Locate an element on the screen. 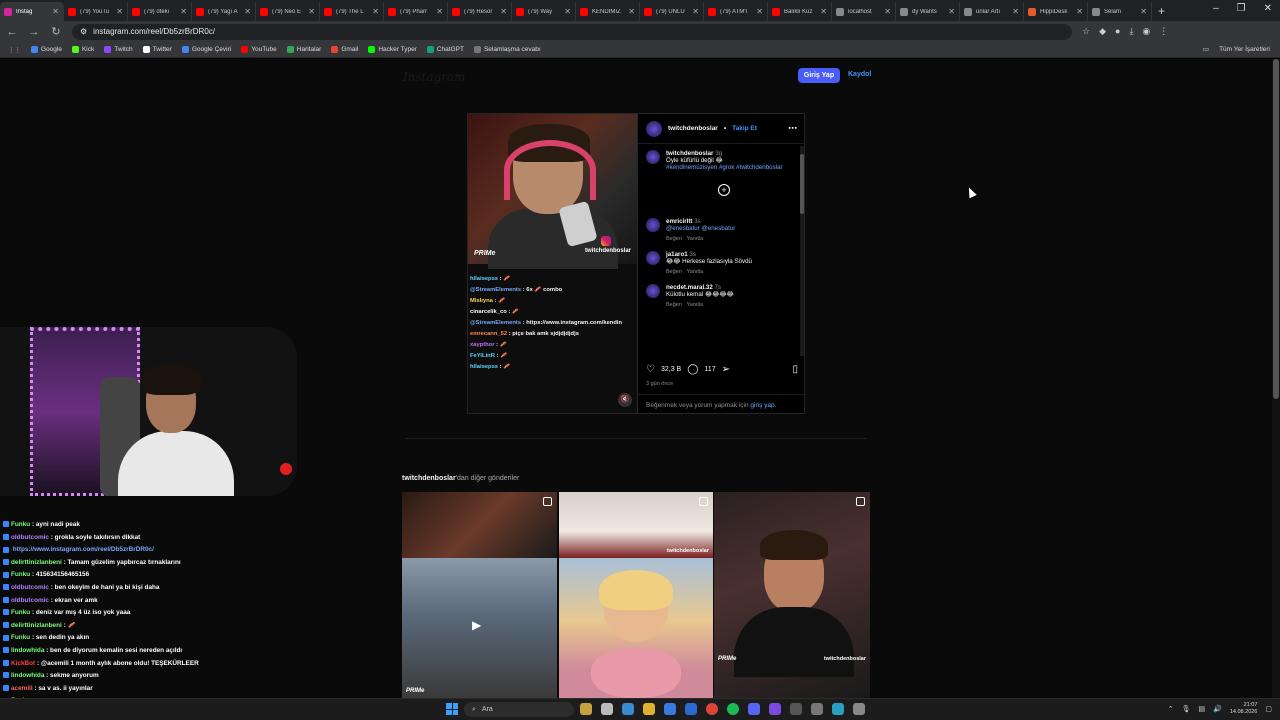 The height and width of the screenshot is (720, 1280). bookmark-item: Kick is located at coordinates (82, 49).